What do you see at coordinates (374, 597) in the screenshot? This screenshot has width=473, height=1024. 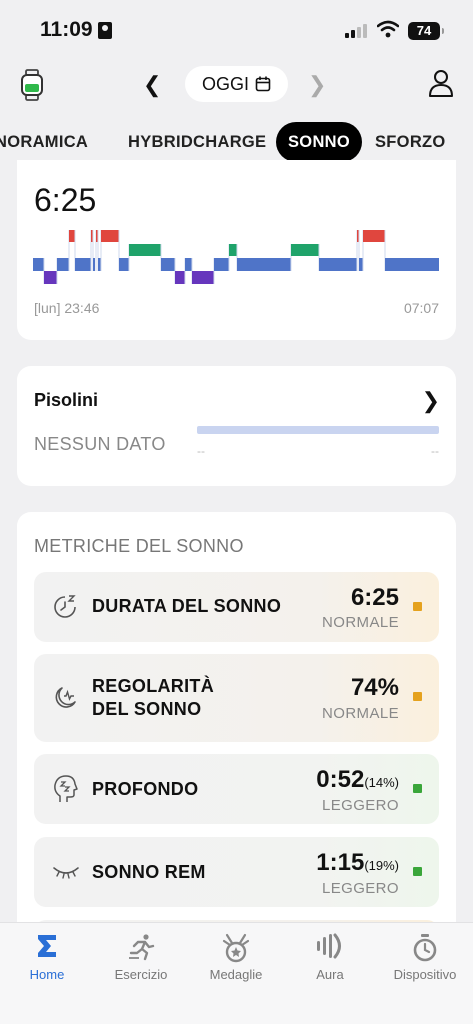 I see `metric-value: 6:25` at bounding box center [374, 597].